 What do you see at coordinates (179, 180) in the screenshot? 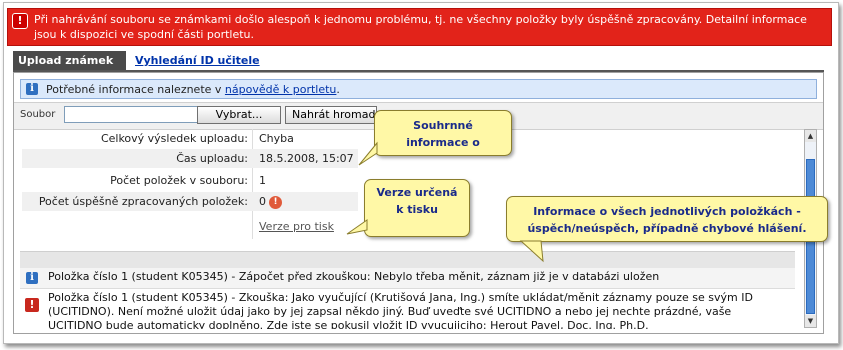
I see `summary-key: Počet položek v souboru:` at bounding box center [179, 180].